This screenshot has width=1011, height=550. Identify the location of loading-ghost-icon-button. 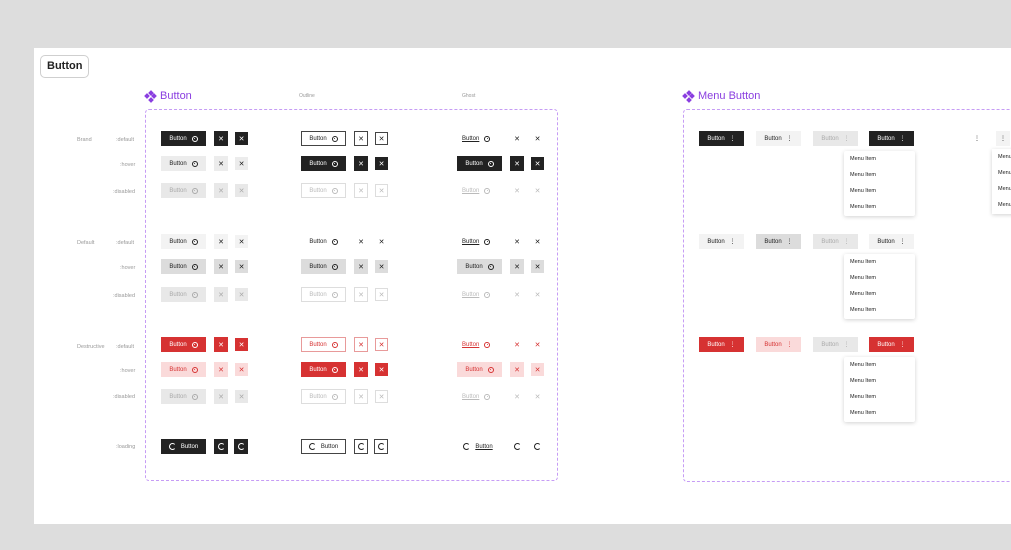
(517, 446).